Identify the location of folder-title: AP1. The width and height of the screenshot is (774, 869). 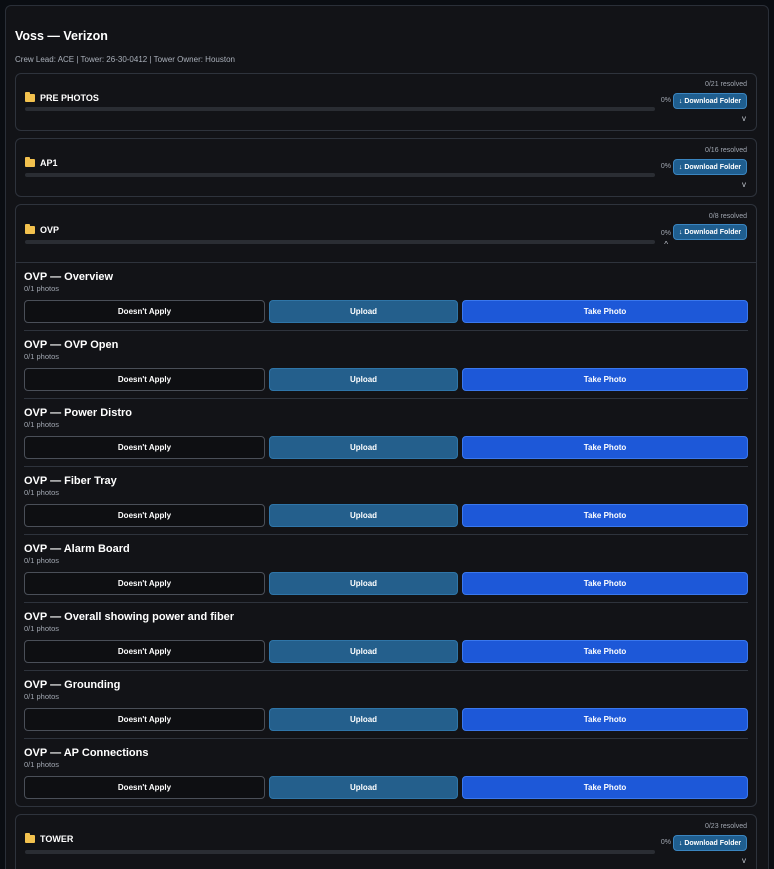
(41, 162).